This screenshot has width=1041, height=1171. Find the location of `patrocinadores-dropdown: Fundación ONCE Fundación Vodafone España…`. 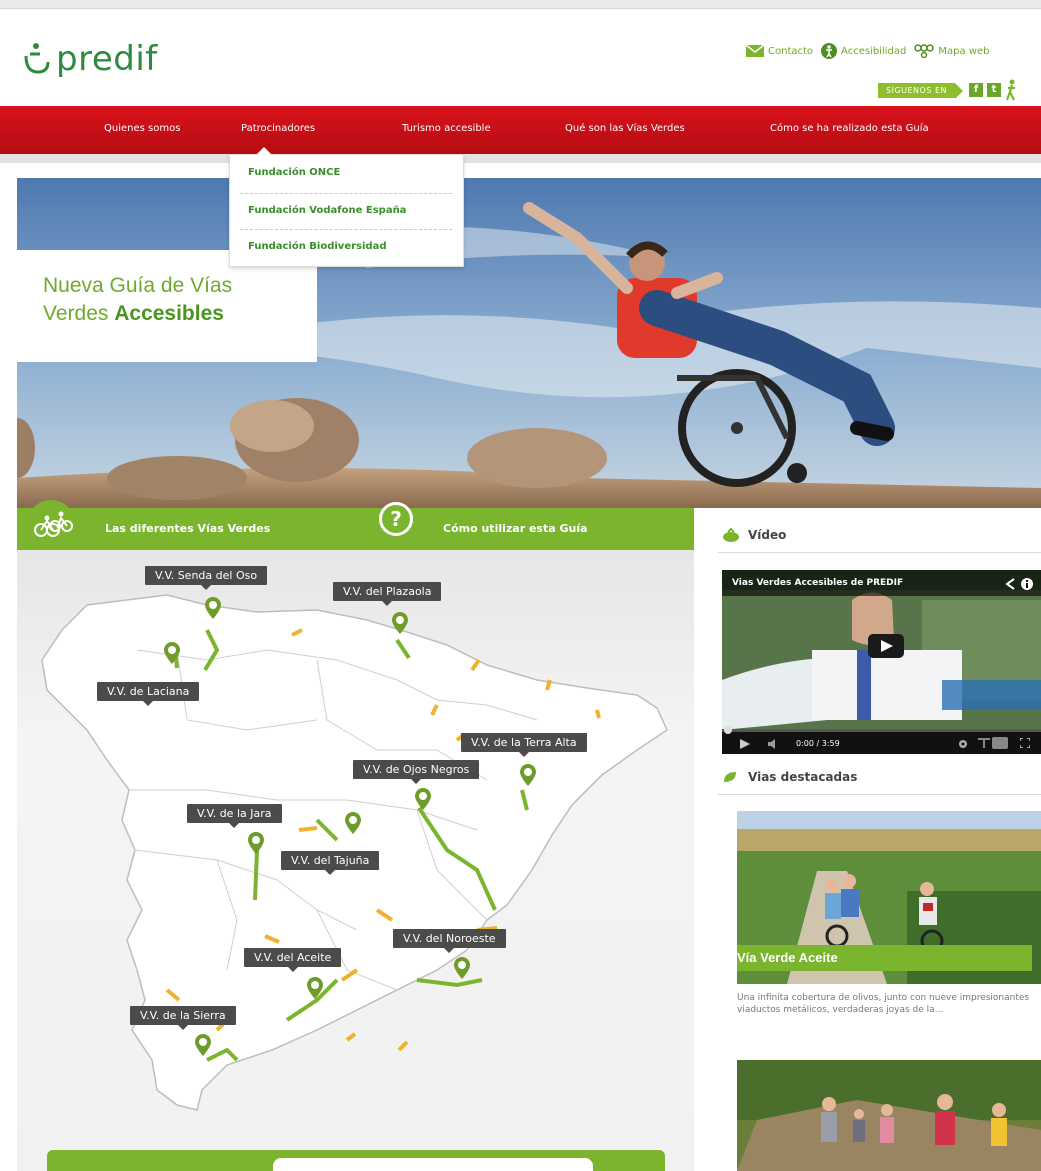

patrocinadores-dropdown: Fundación ONCE Fundación Vodafone España… is located at coordinates (346, 207).